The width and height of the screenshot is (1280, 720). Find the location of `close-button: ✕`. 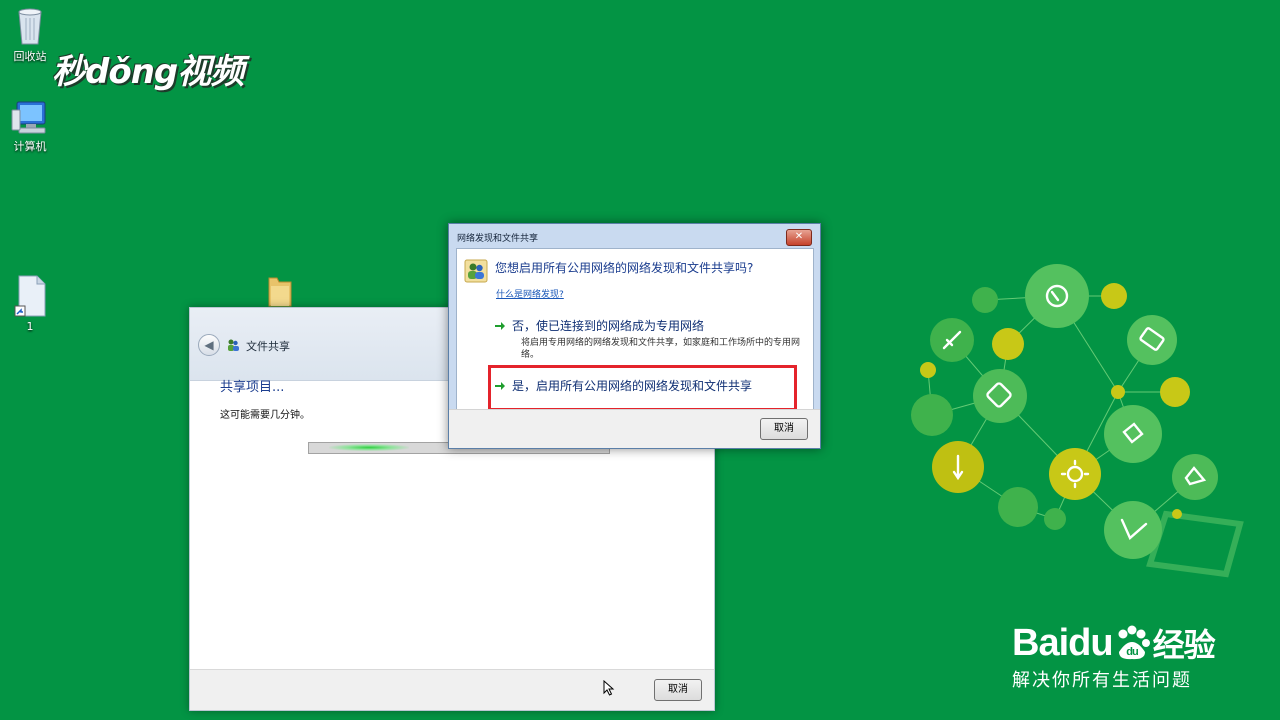

close-button: ✕ is located at coordinates (799, 237).